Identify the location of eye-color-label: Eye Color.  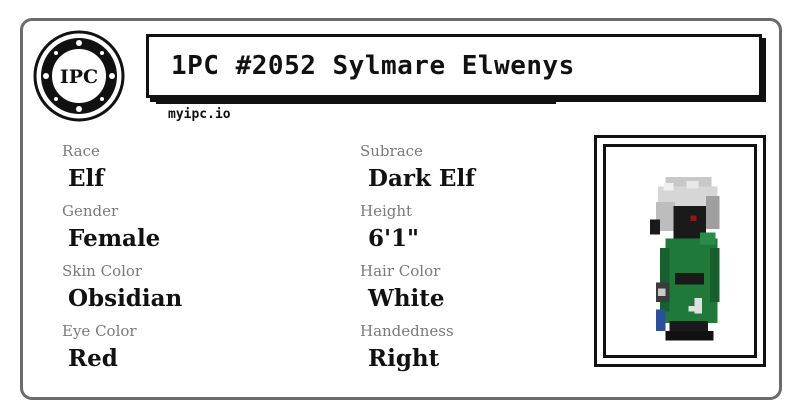
(99, 331).